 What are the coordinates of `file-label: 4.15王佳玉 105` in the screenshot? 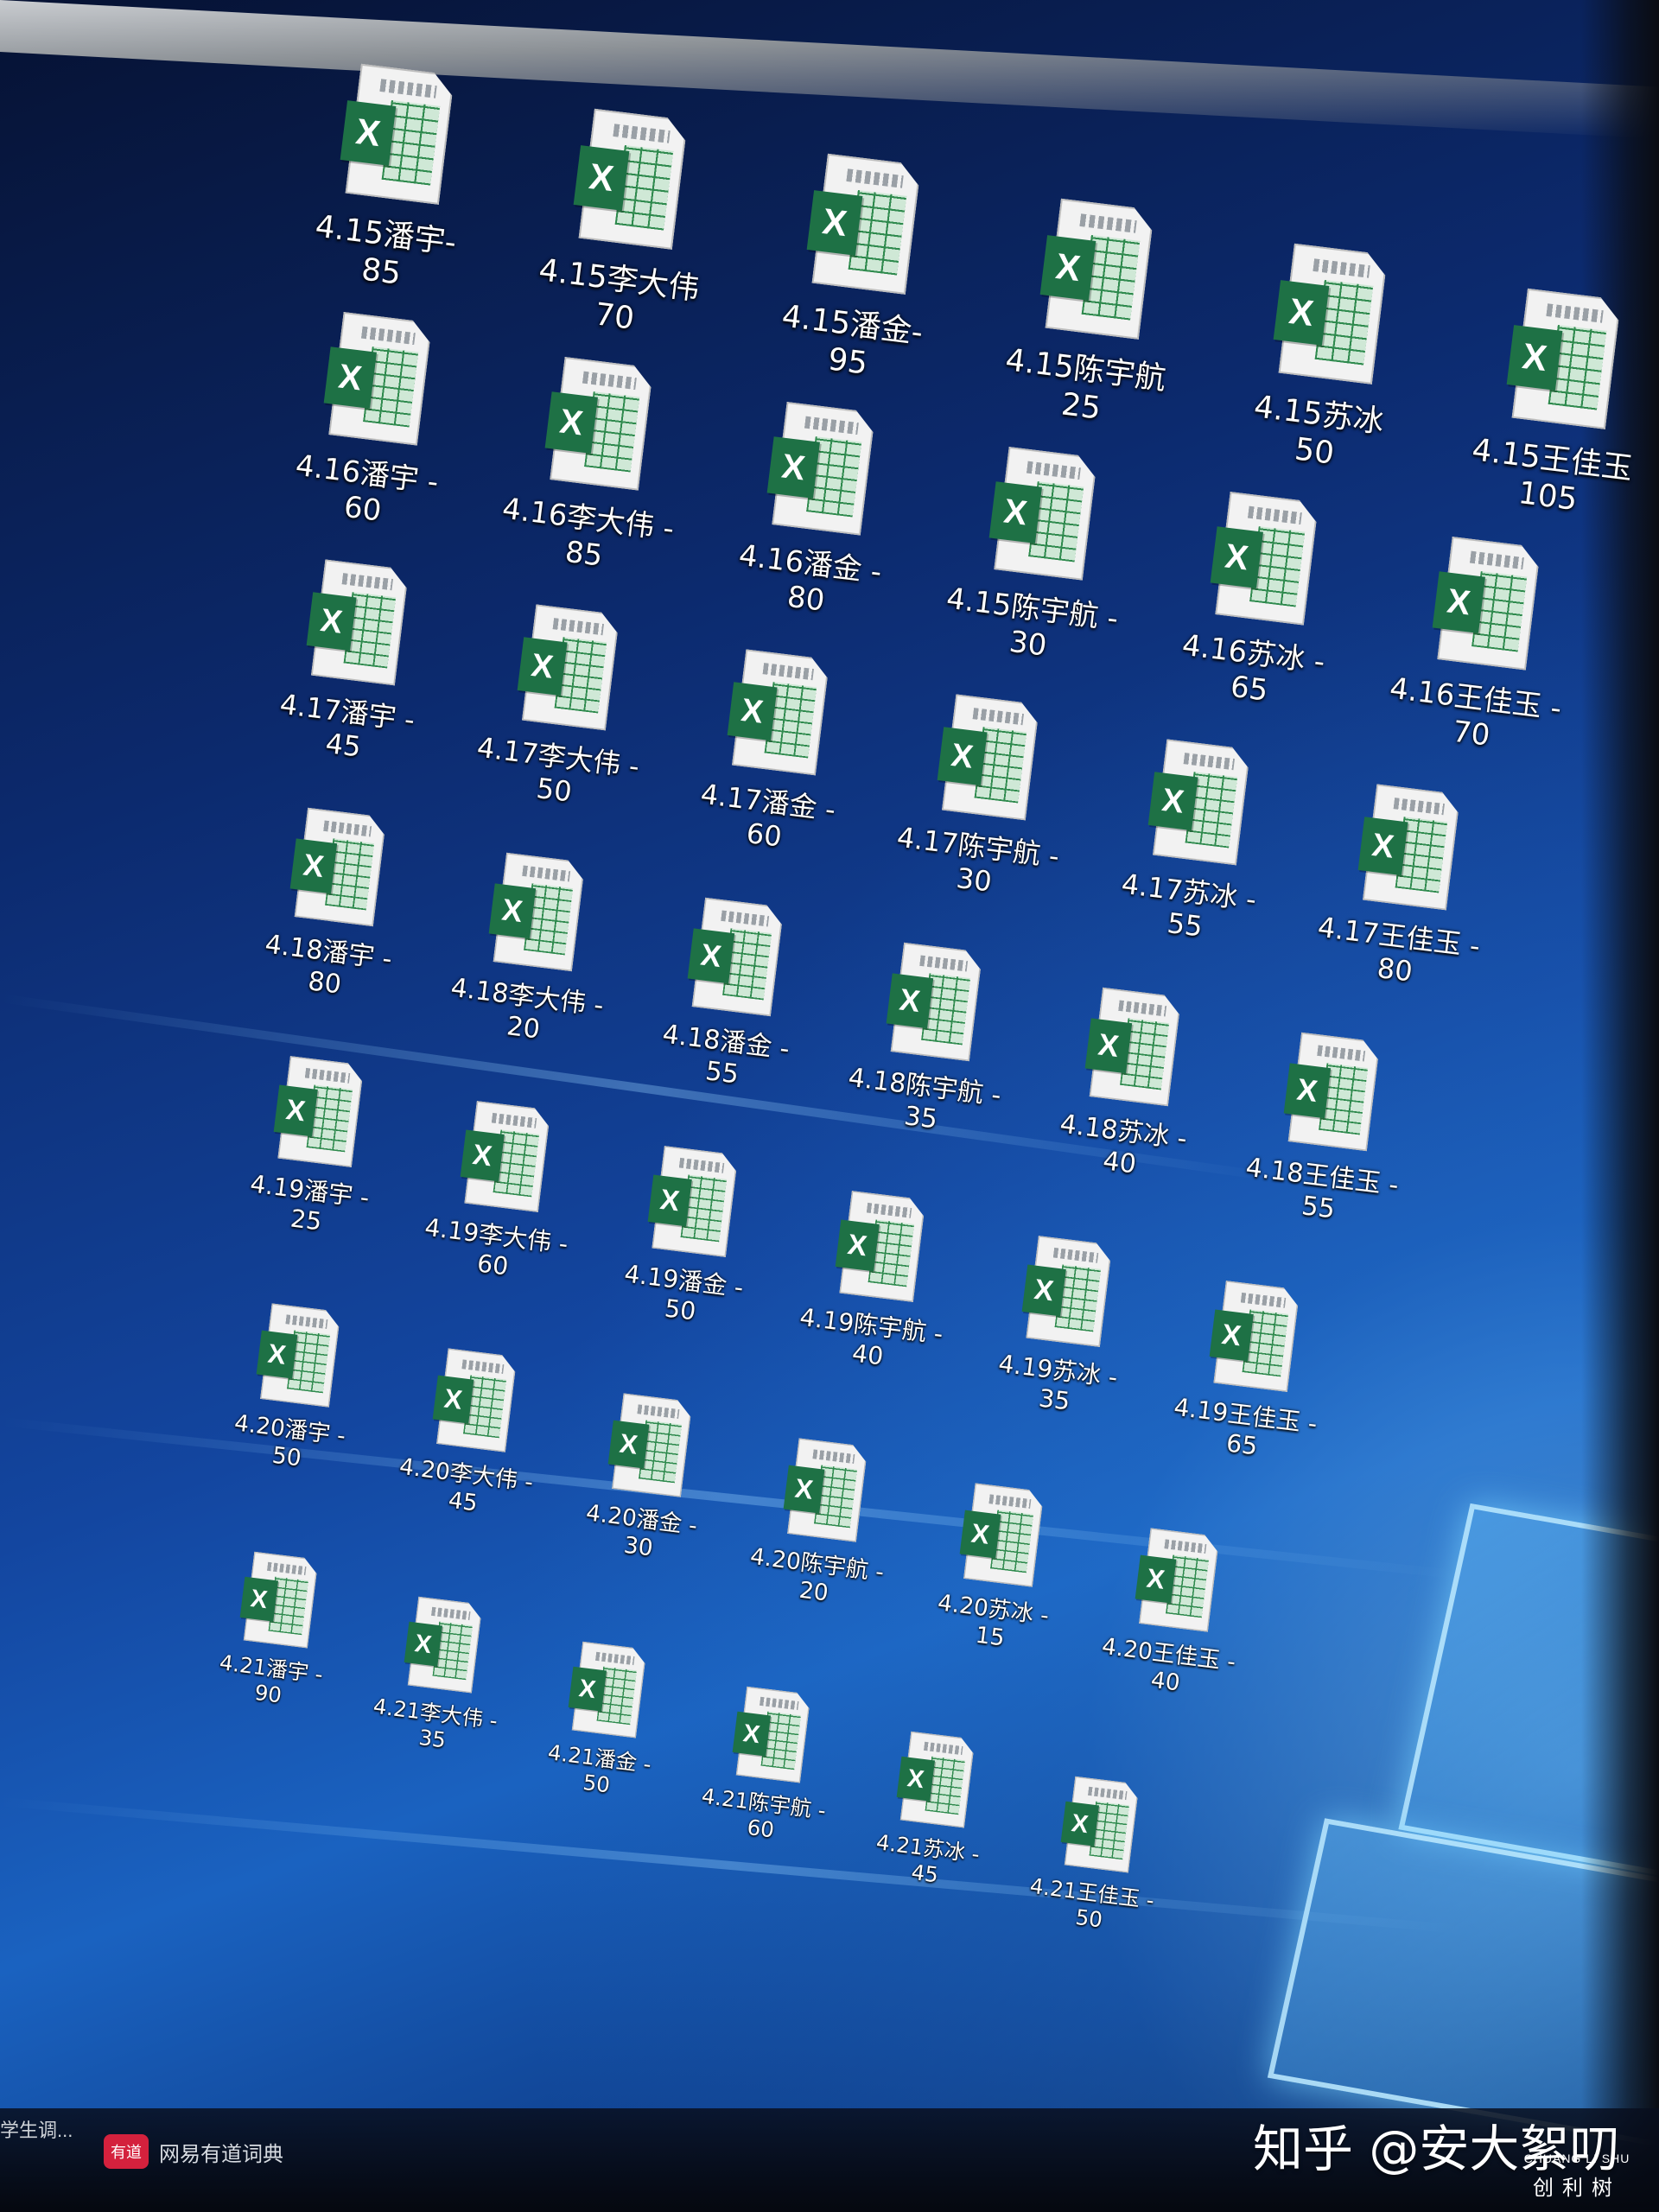 It's located at (1552, 475).